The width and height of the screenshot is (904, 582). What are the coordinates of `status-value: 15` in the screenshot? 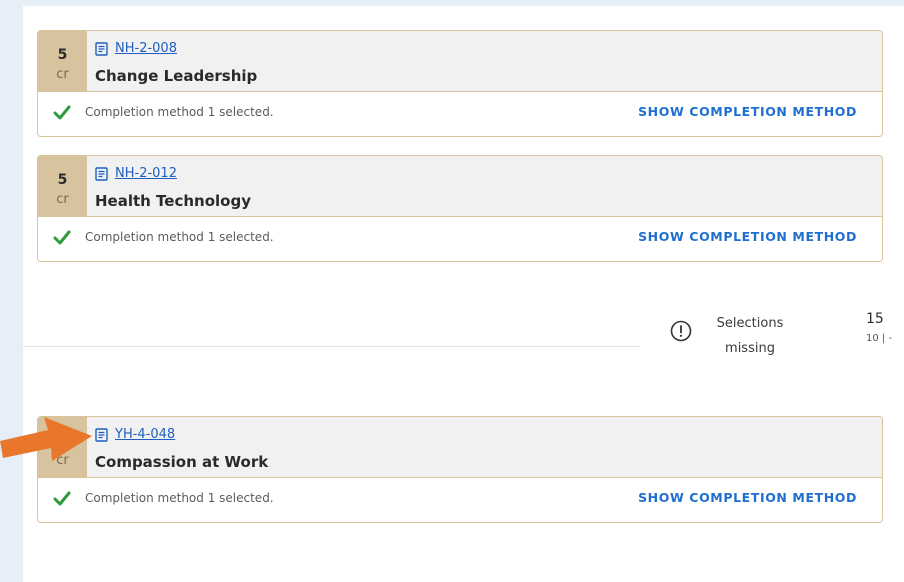 It's located at (875, 319).